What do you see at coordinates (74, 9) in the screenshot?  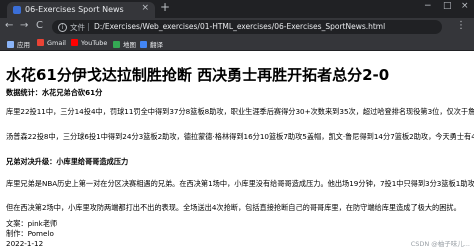 I see `tab-title: 06-Exercises Sport News` at bounding box center [74, 9].